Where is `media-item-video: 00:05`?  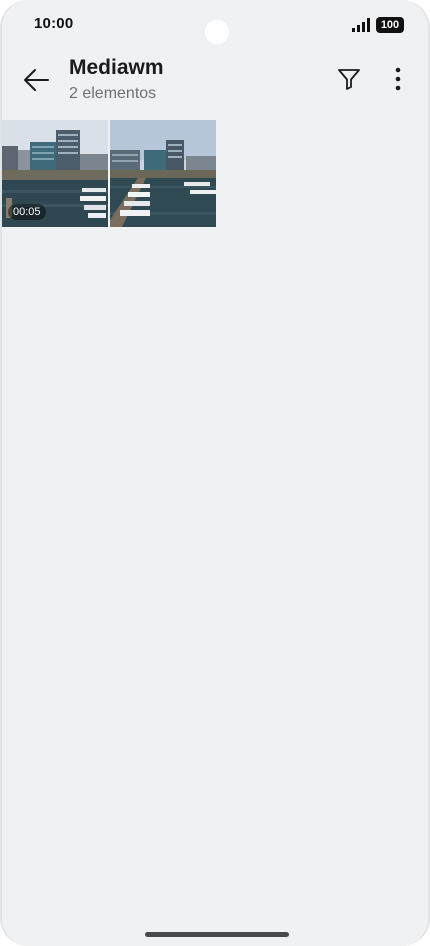 media-item-video: 00:05 is located at coordinates (55, 173).